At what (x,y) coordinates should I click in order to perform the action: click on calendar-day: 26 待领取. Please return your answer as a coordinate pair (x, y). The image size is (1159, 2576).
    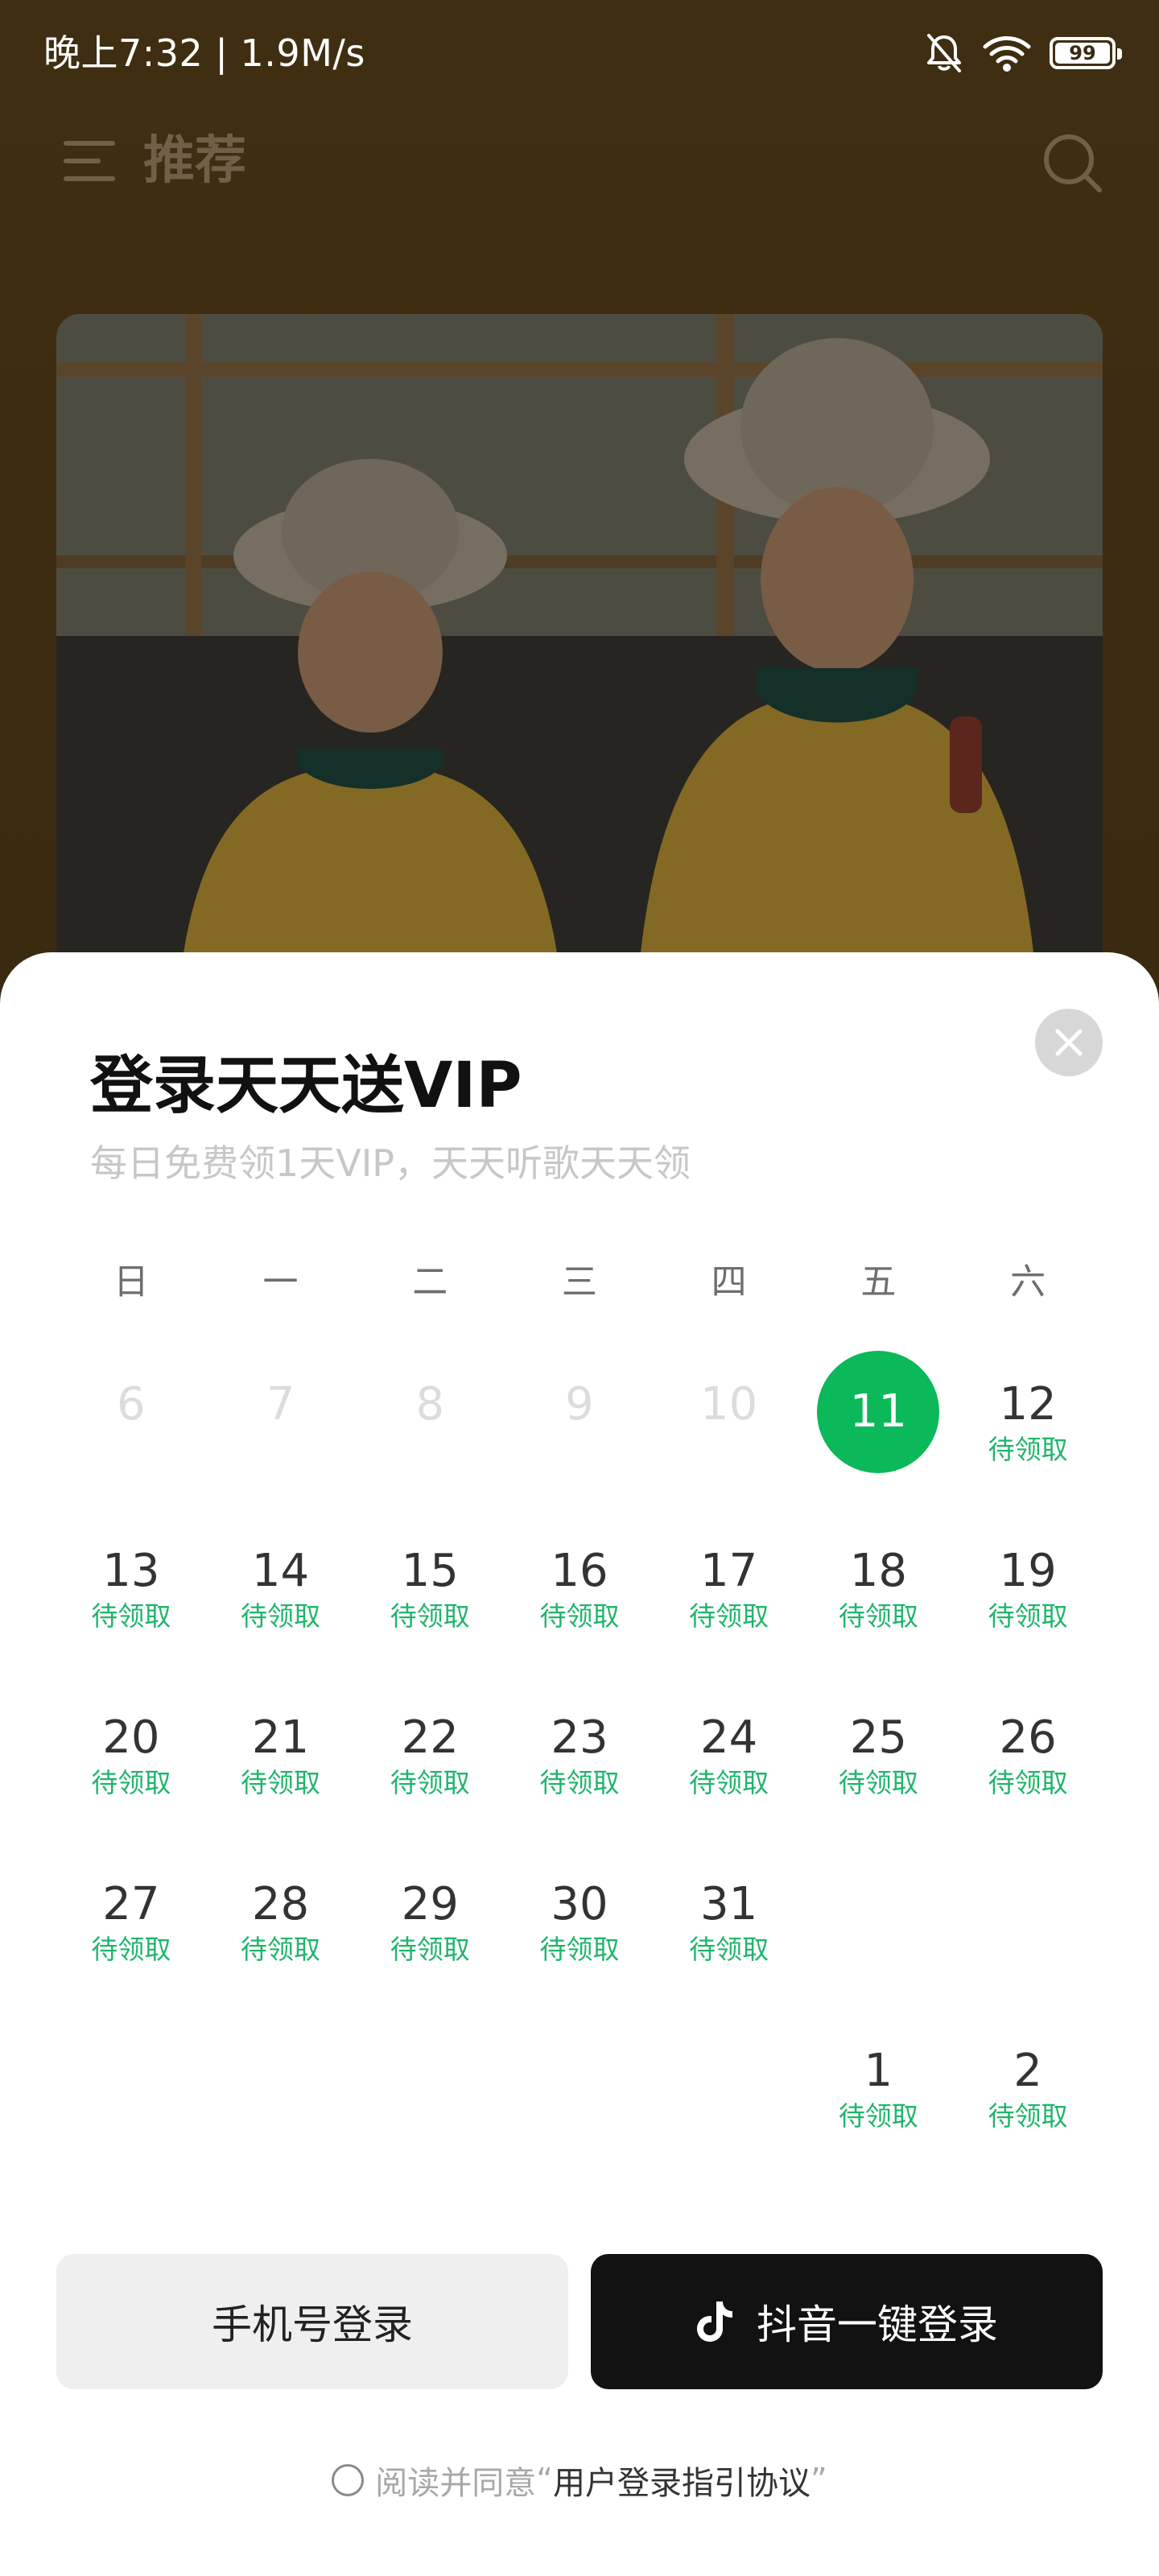
    Looking at the image, I should click on (1028, 1768).